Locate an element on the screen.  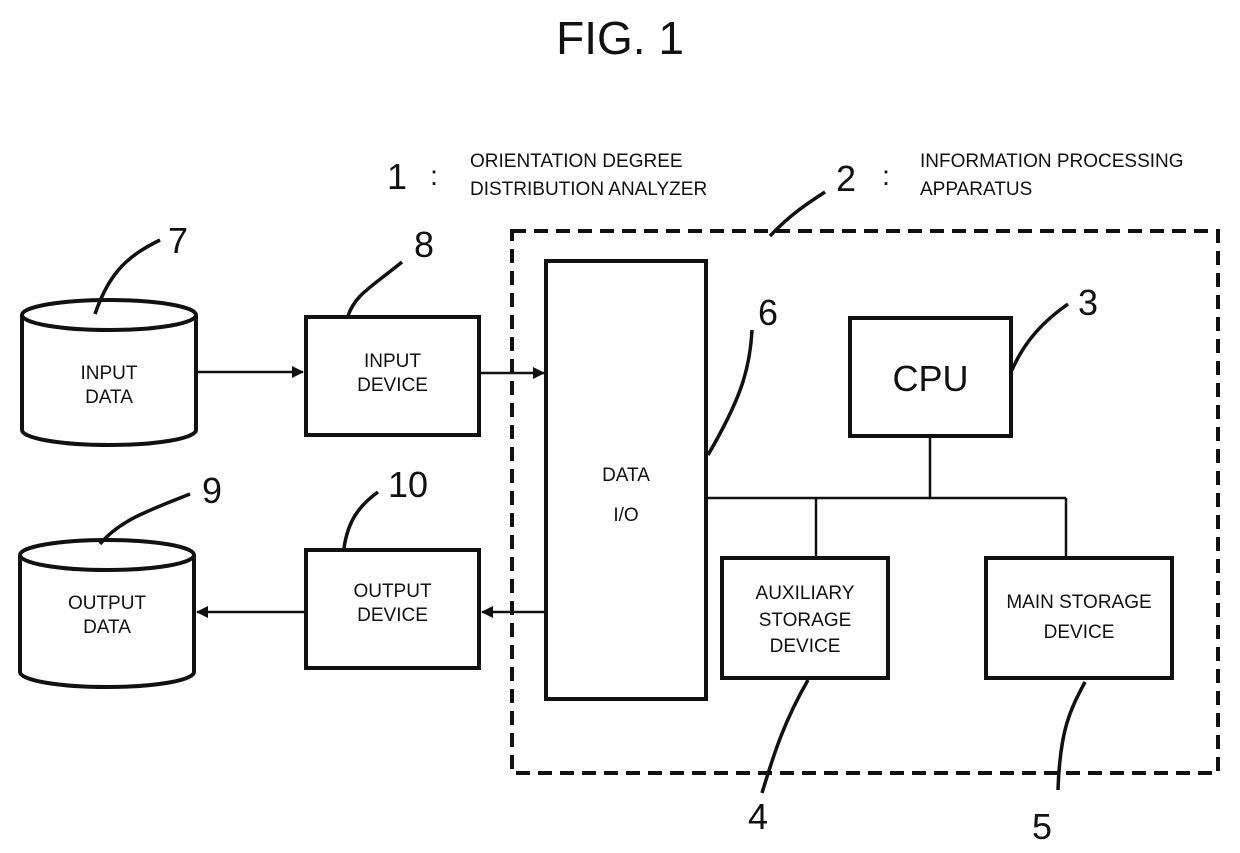
aux-storage-line1: AUXILIARY is located at coordinates (805, 593).